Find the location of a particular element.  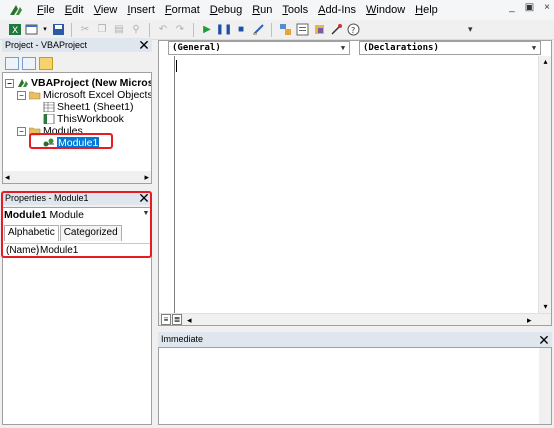

text-cursor is located at coordinates (176, 66).